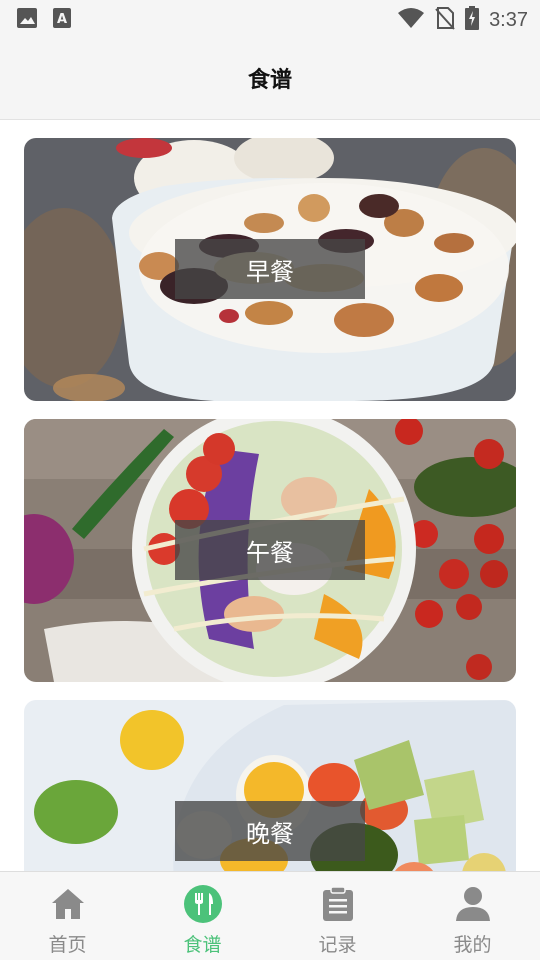 Image resolution: width=540 pixels, height=960 pixels. Describe the element at coordinates (473, 904) in the screenshot. I see `person-icon` at that location.